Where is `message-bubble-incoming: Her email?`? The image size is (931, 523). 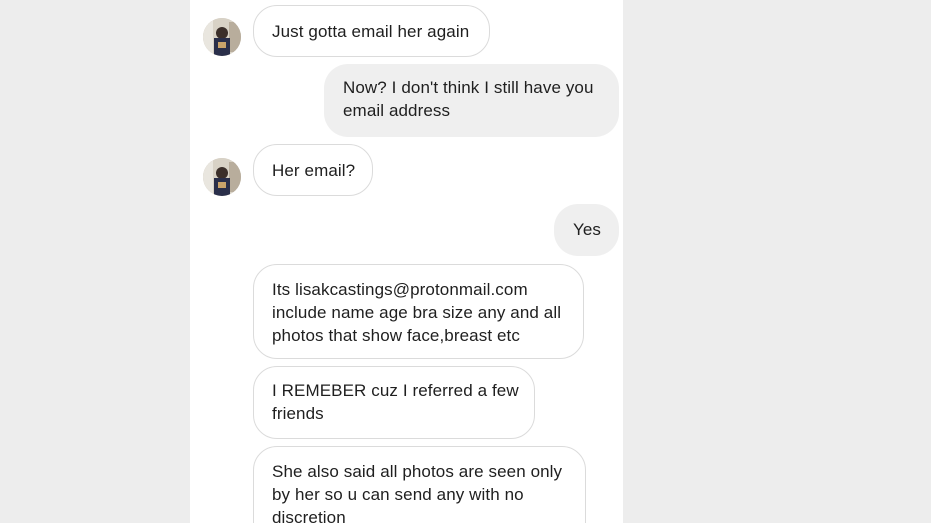
message-bubble-incoming: Her email? is located at coordinates (313, 170).